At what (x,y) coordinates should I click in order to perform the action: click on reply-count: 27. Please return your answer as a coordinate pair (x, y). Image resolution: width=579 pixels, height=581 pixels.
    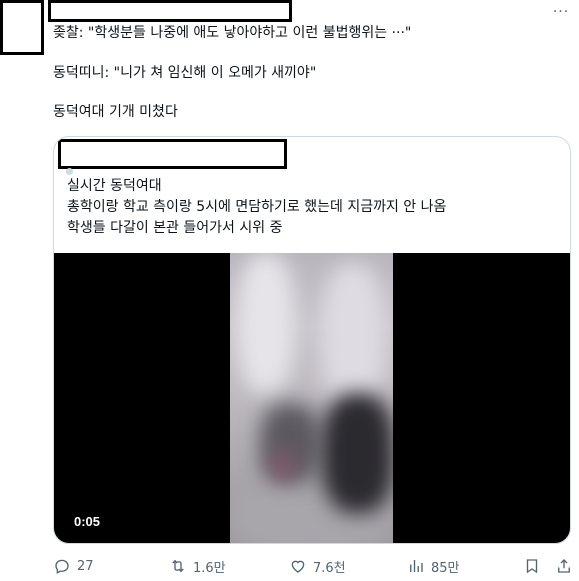
    Looking at the image, I should click on (85, 566).